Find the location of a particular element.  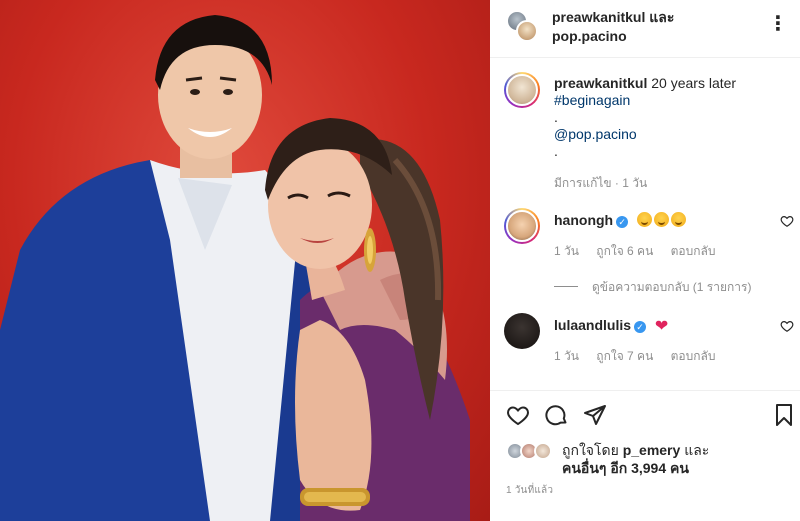

avatar-pop-pacino is located at coordinates (527, 31).